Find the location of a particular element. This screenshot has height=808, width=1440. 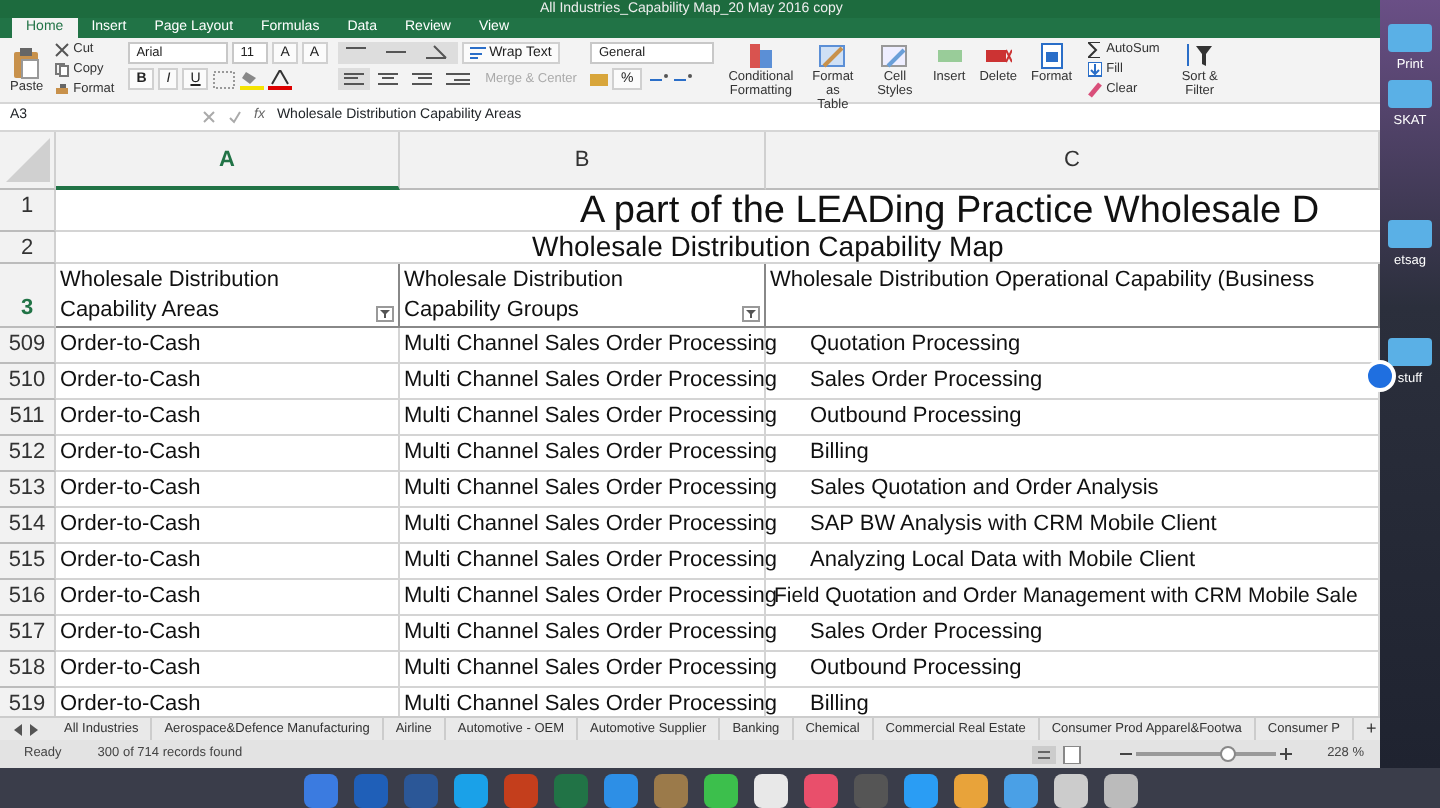

column-heading: Wholesale Distribution Operational Capability (Business is located at coordinates (1042, 280).